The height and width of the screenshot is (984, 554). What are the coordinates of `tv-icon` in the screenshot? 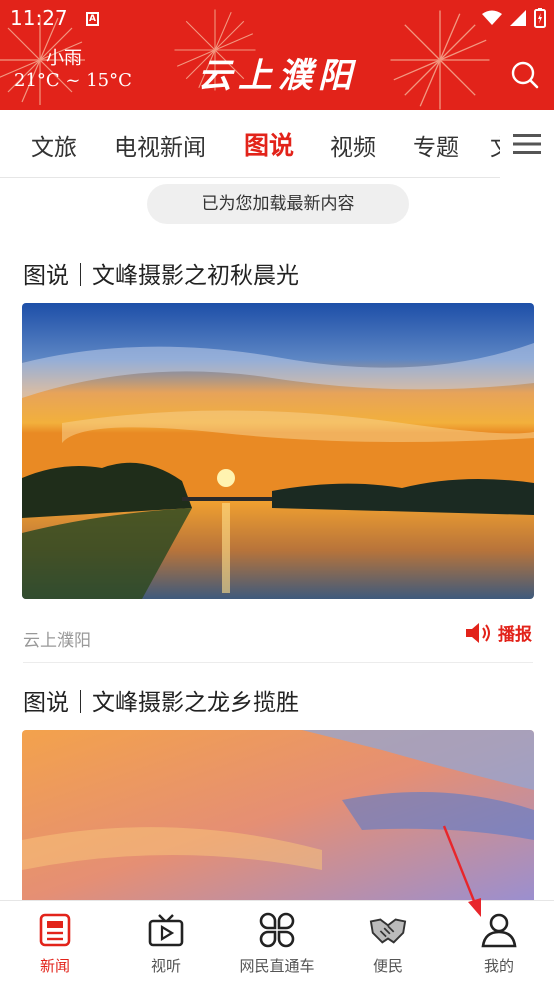 It's located at (166, 930).